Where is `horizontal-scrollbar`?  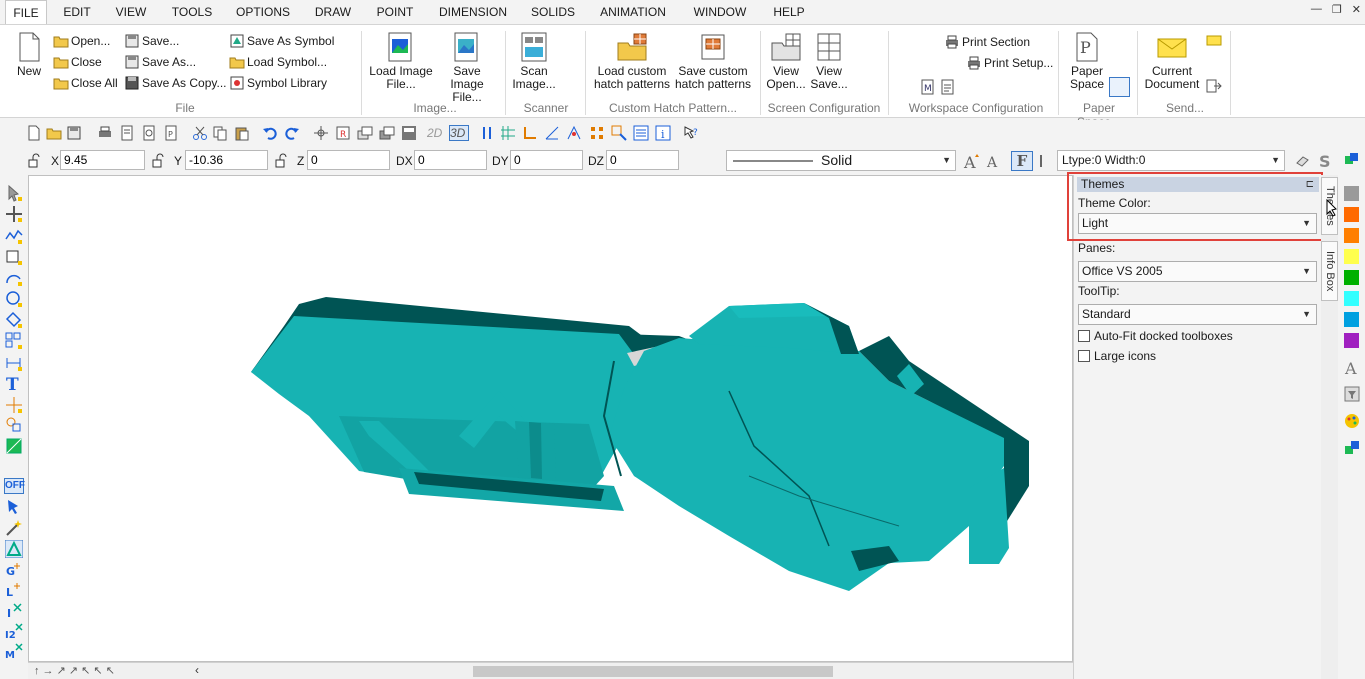 horizontal-scrollbar is located at coordinates (653, 671).